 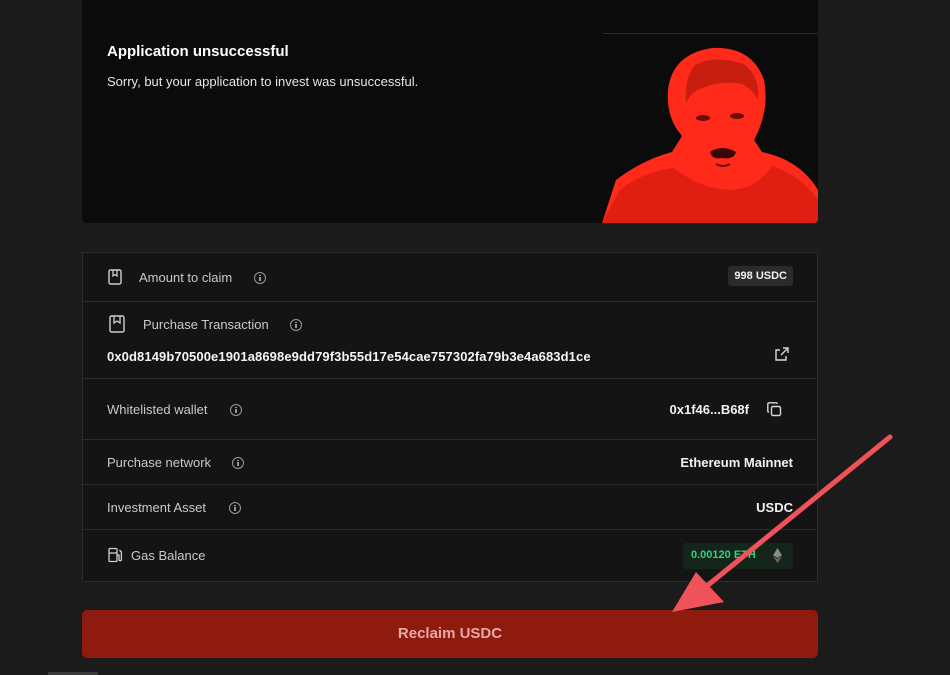 I want to click on gas-balance-value: 0.00120 ETH, so click(x=723, y=555).